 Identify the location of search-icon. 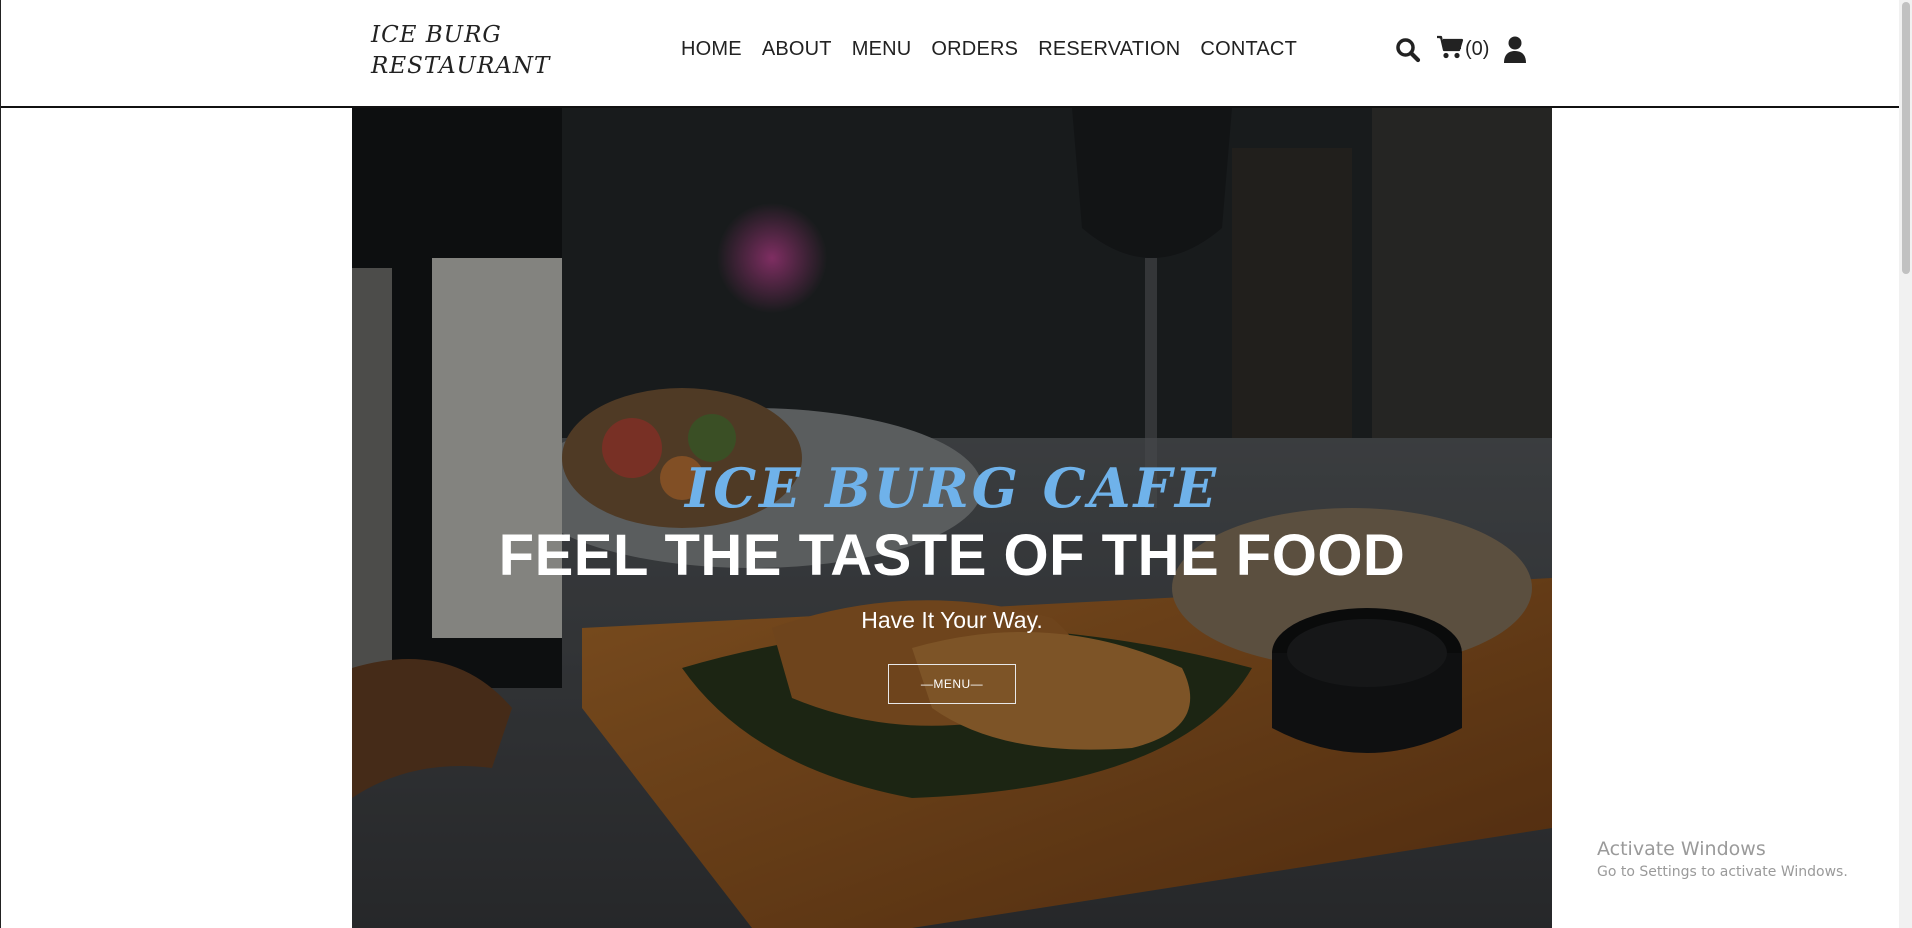
(1408, 50).